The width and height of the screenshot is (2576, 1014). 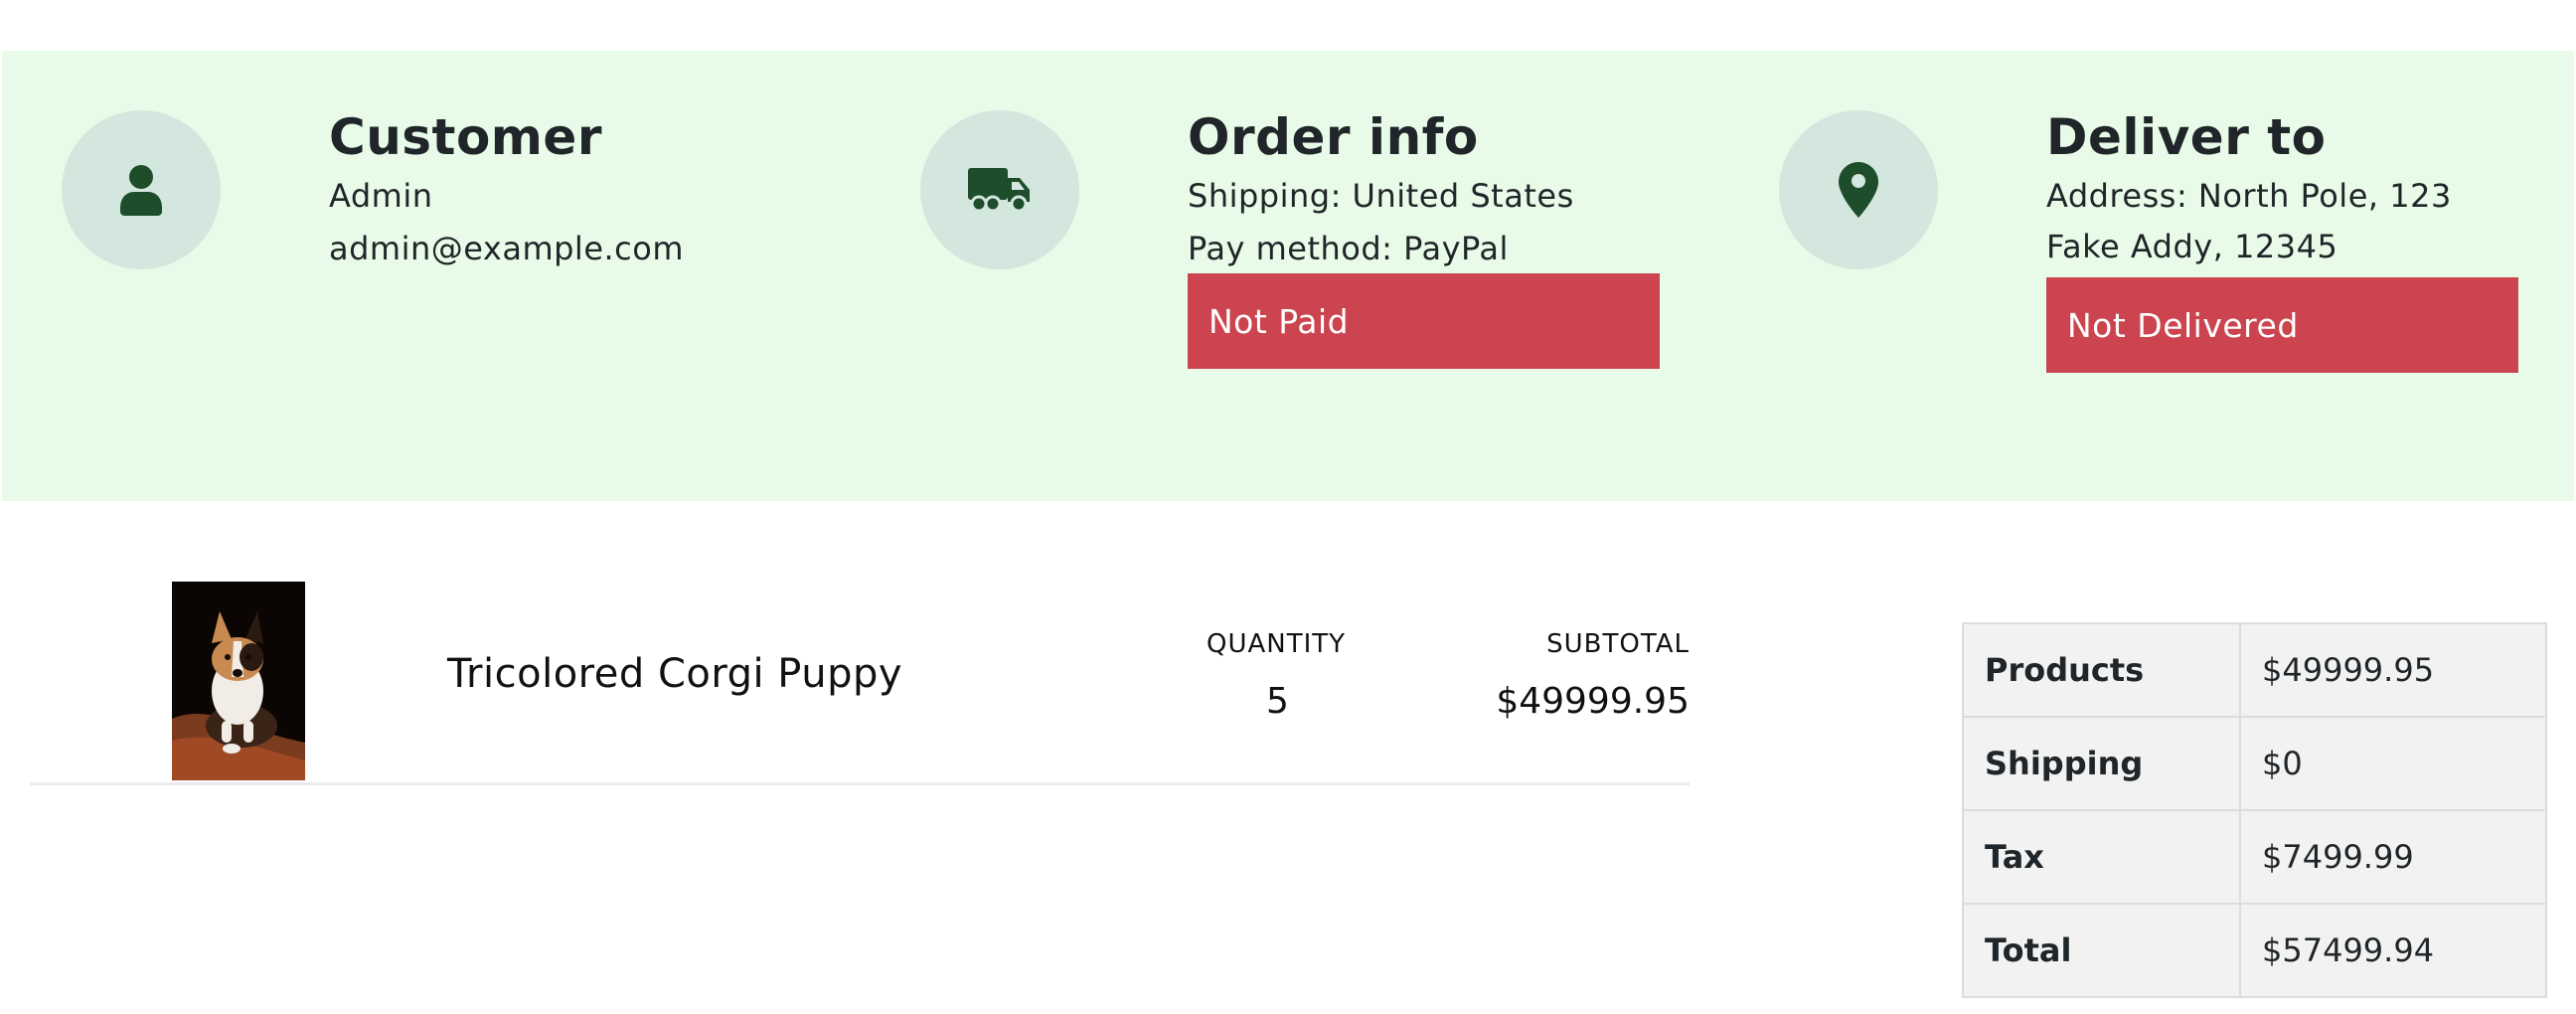 I want to click on summary-label: Tax, so click(x=2101, y=857).